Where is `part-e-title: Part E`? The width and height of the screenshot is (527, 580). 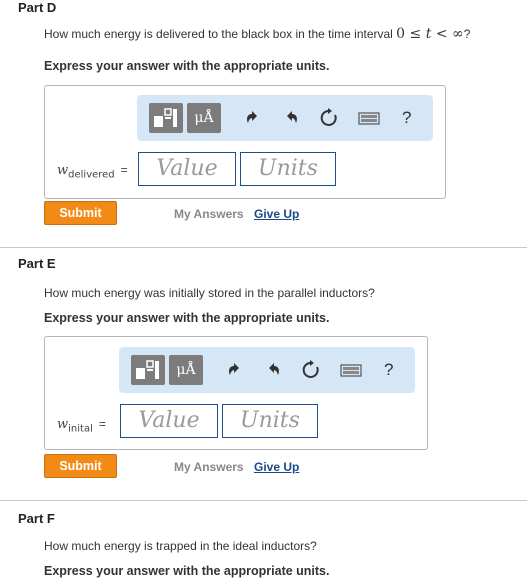
part-e-title: Part E is located at coordinates (37, 263).